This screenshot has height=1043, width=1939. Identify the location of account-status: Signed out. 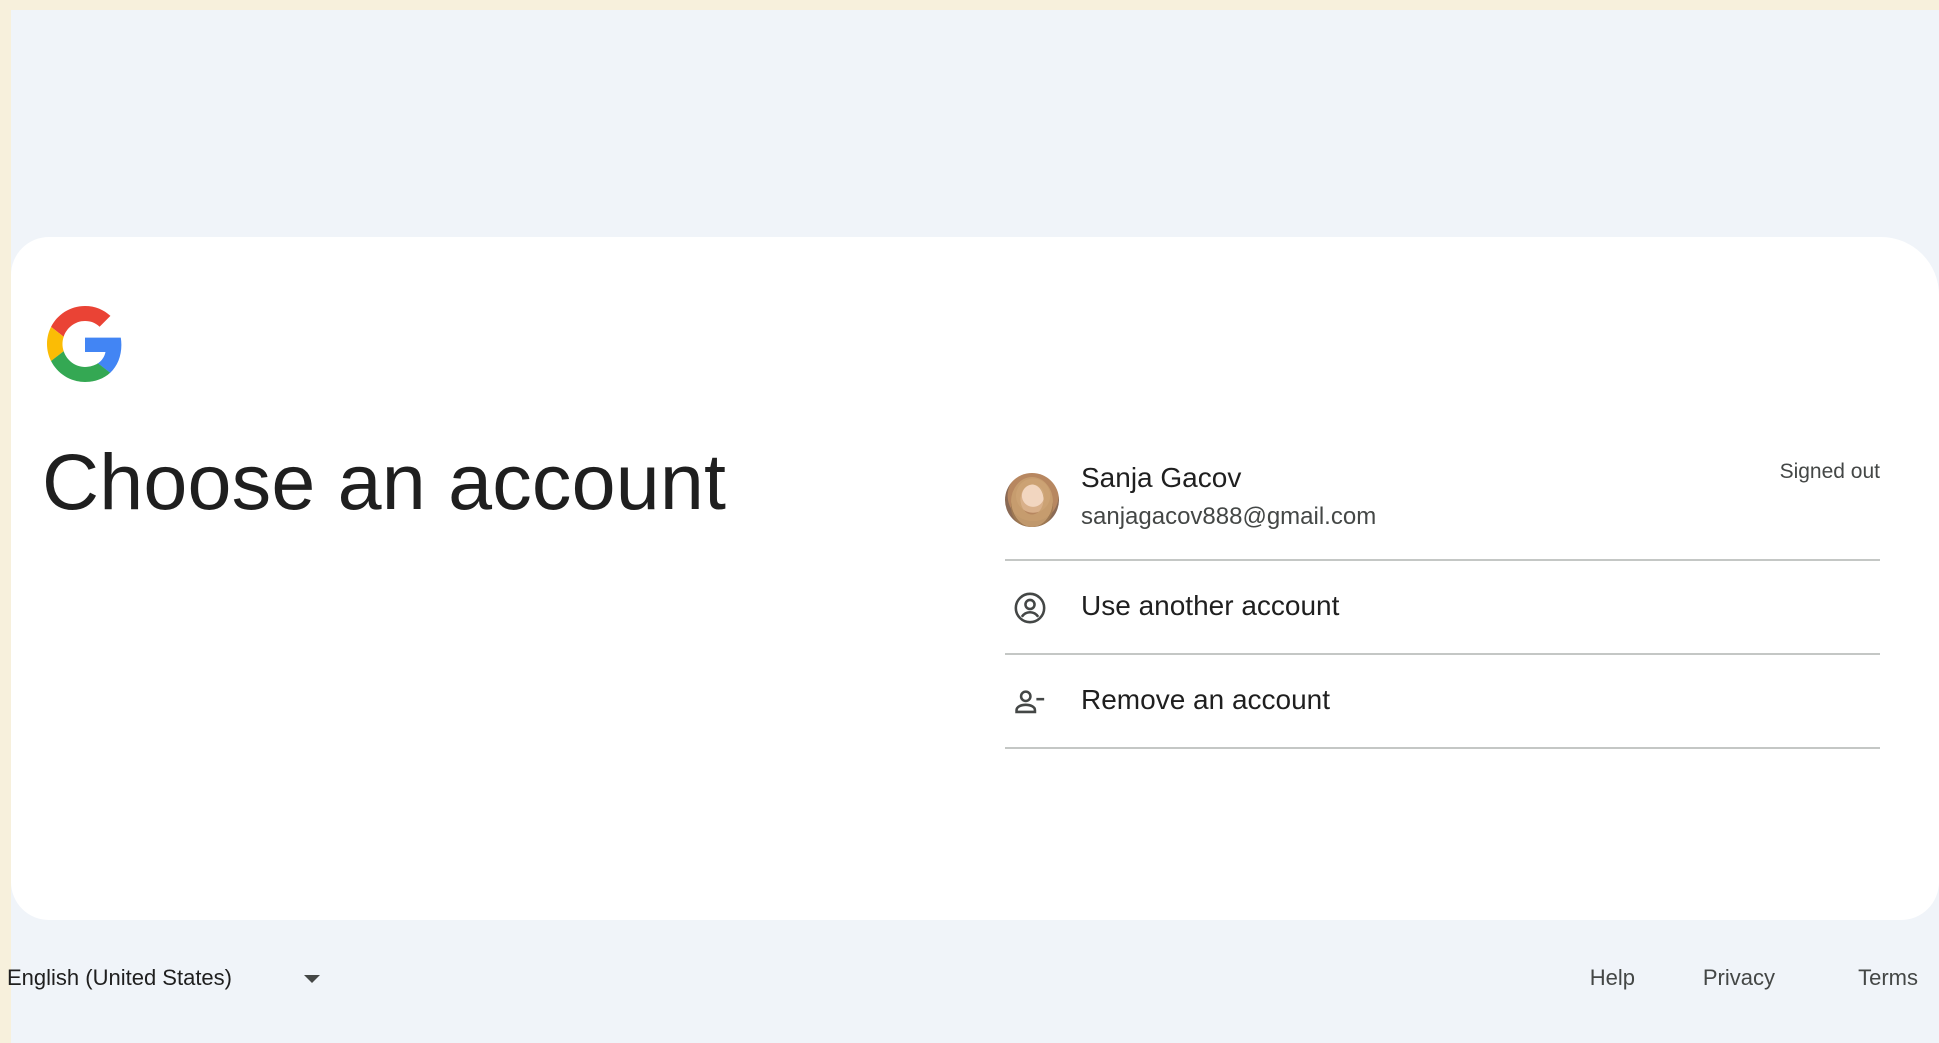
(1829, 471).